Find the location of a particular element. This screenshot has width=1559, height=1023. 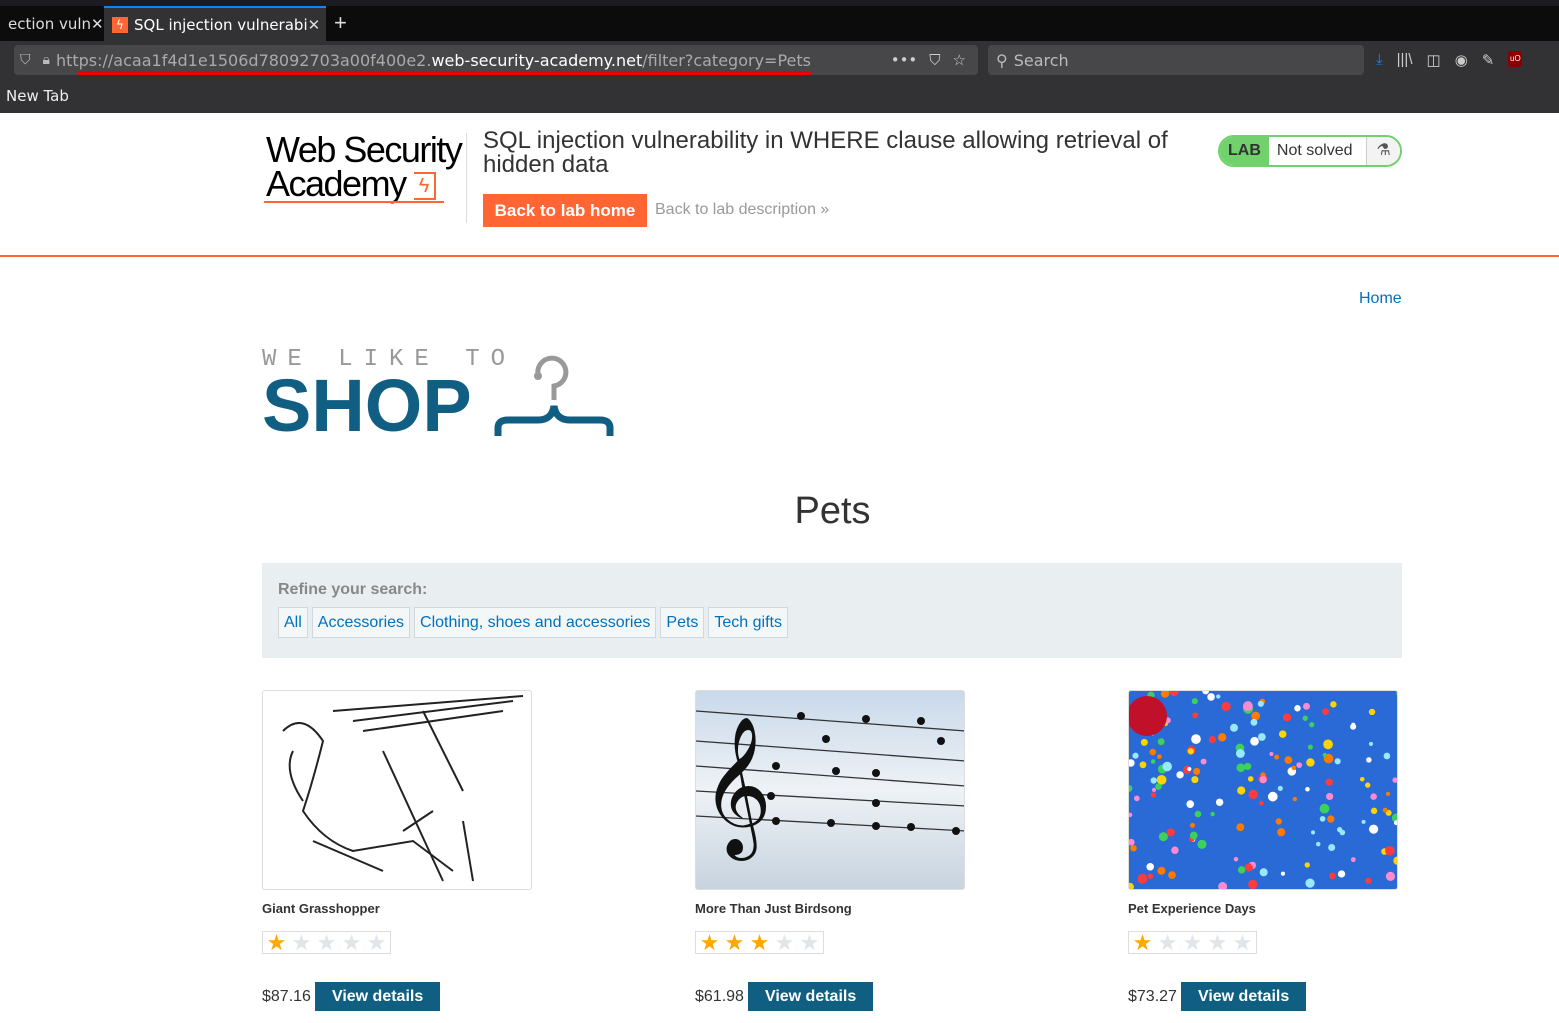

tab-label: SQL injection vulnerabi is located at coordinates (221, 24).